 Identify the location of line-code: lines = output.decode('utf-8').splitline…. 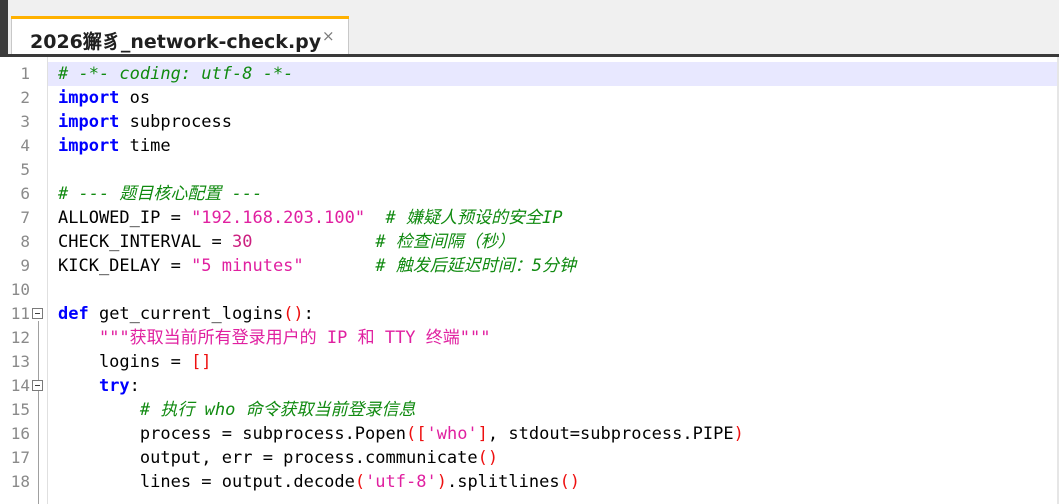
(319, 482).